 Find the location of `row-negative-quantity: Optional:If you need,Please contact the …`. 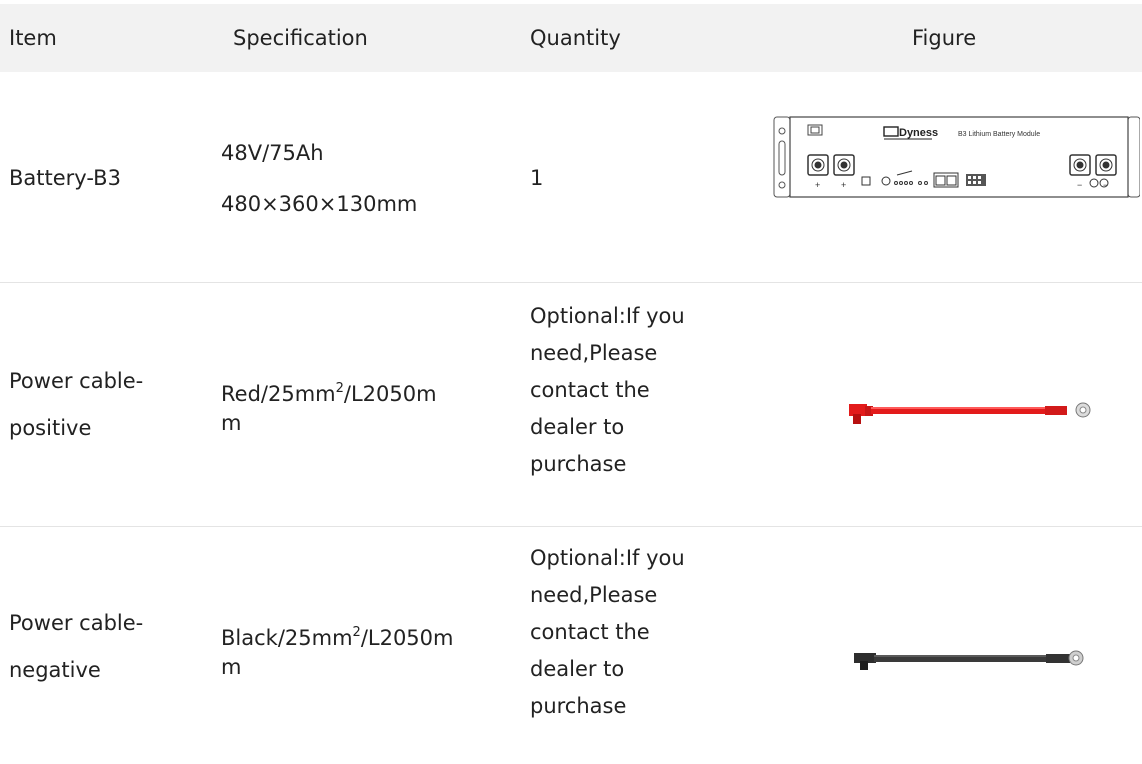

row-negative-quantity: Optional:If you need,Please contact the … is located at coordinates (607, 632).